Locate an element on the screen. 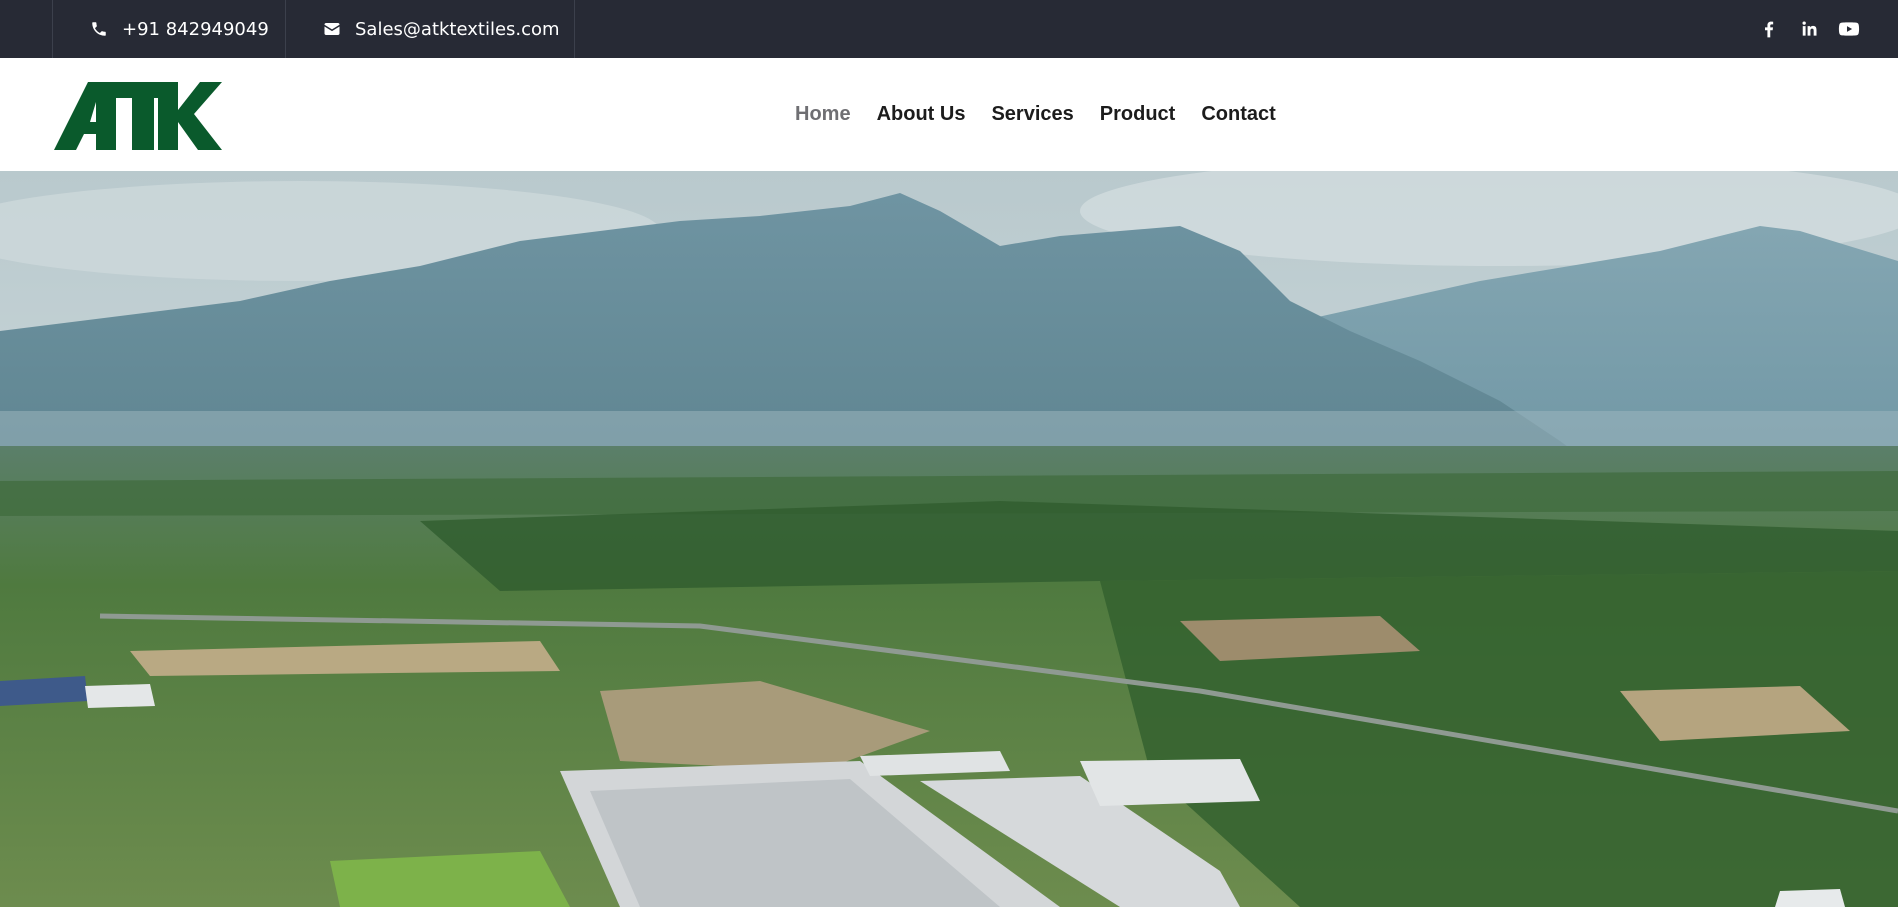 The height and width of the screenshot is (907, 1898). phone-icon is located at coordinates (99, 29).